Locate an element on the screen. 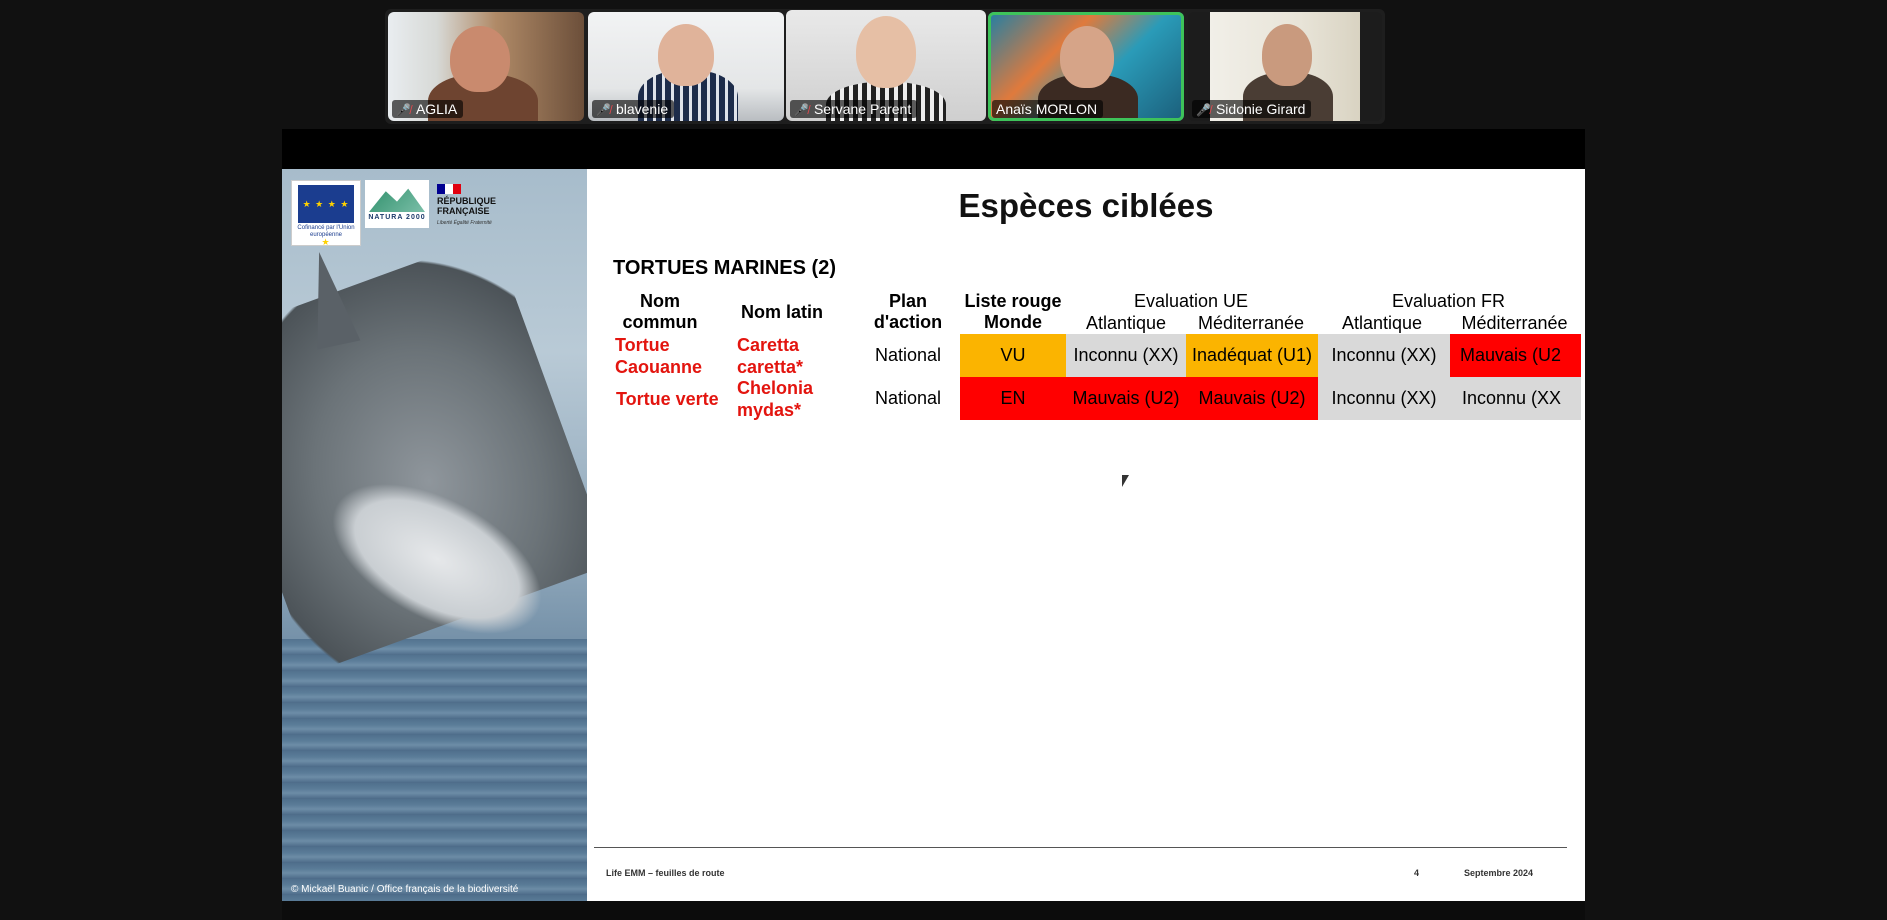  participant-name: 🎤̸ Sidonie Girard is located at coordinates (1252, 109).